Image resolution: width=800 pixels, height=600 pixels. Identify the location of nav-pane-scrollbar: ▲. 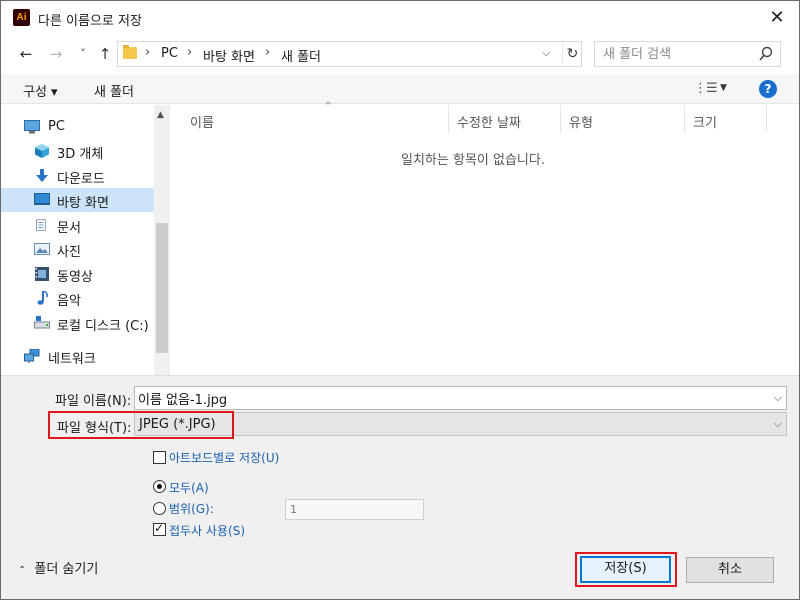
(162, 240).